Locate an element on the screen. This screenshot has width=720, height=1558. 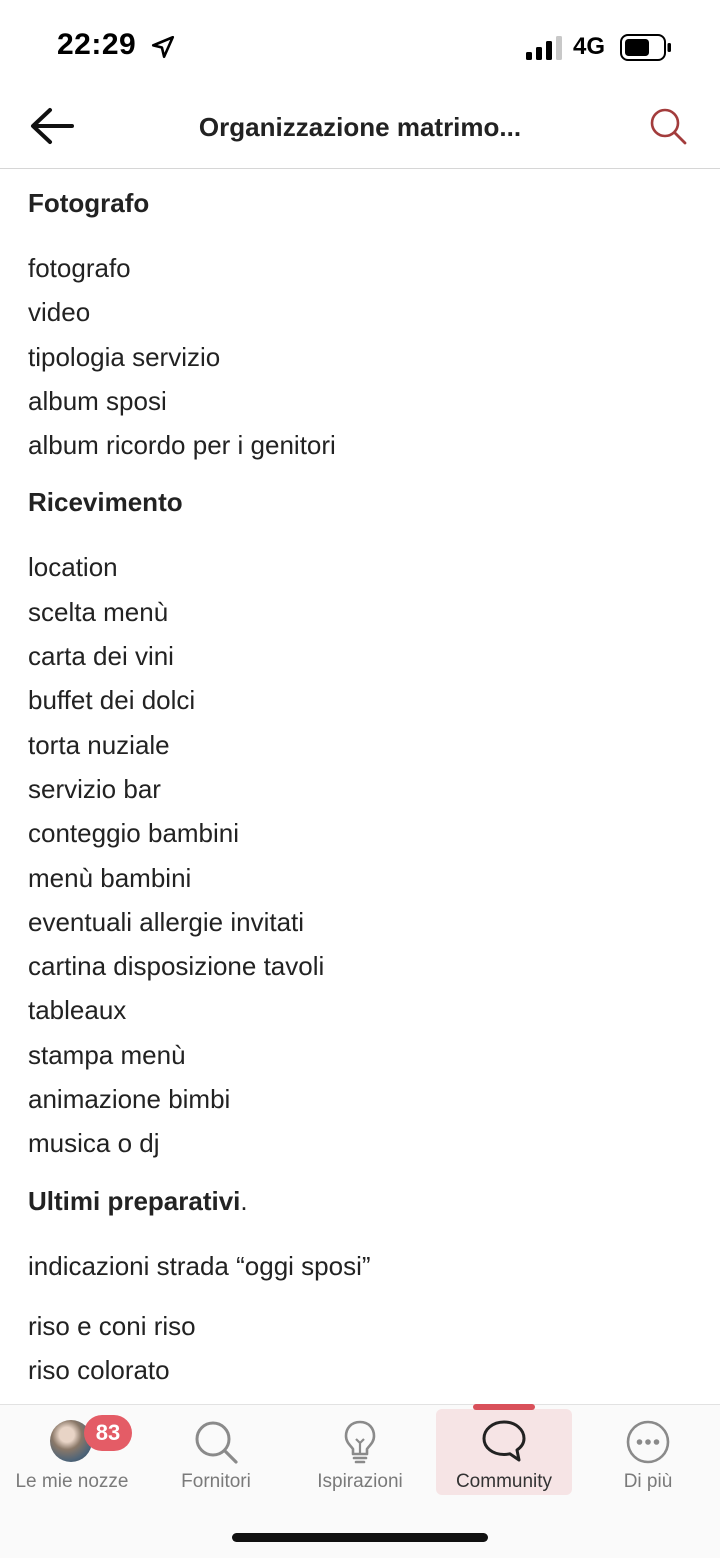
list-item: conteggio bambini is located at coordinates (134, 833).